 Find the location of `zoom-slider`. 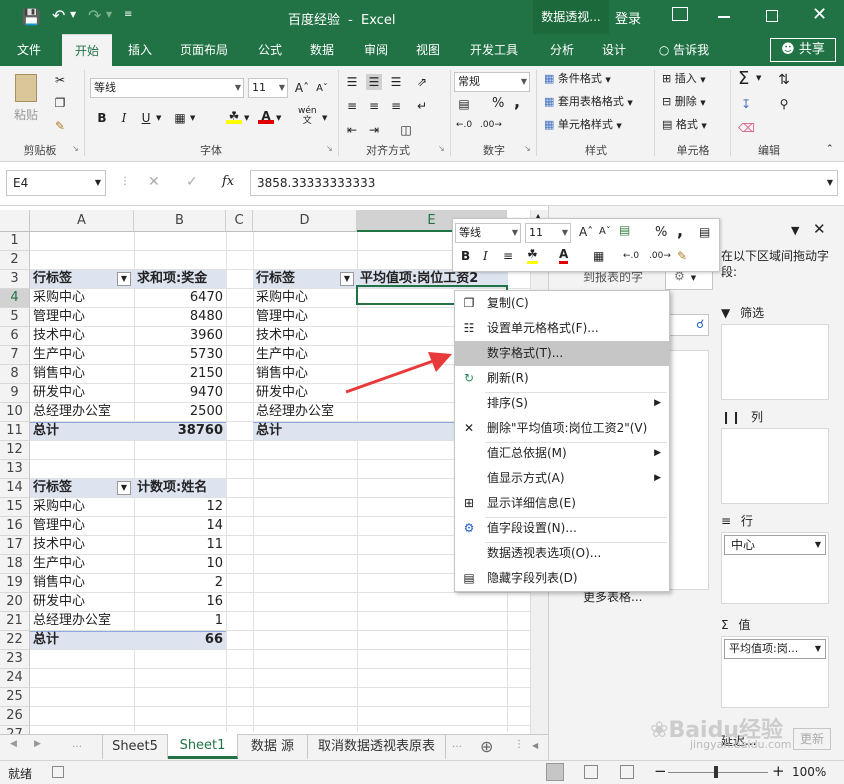

zoom-slider is located at coordinates (718, 772).